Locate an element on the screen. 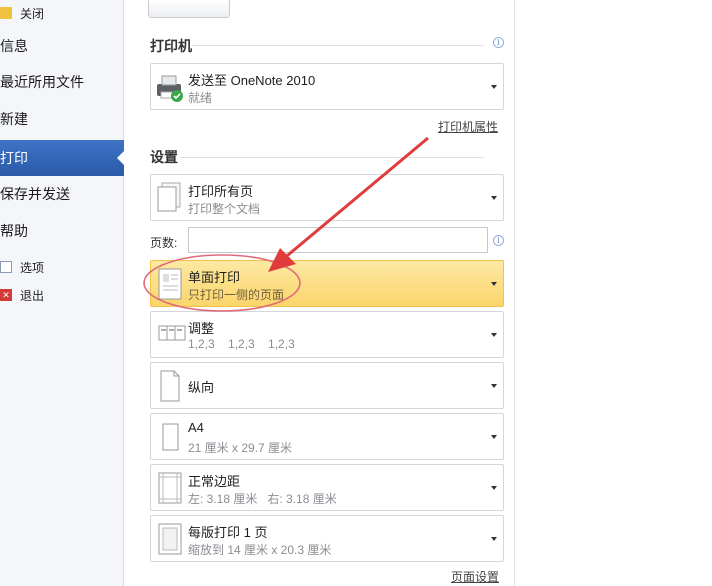  collate-dropdown: 调整 1,2,3 1,2,3 1,2,3 is located at coordinates (327, 334).